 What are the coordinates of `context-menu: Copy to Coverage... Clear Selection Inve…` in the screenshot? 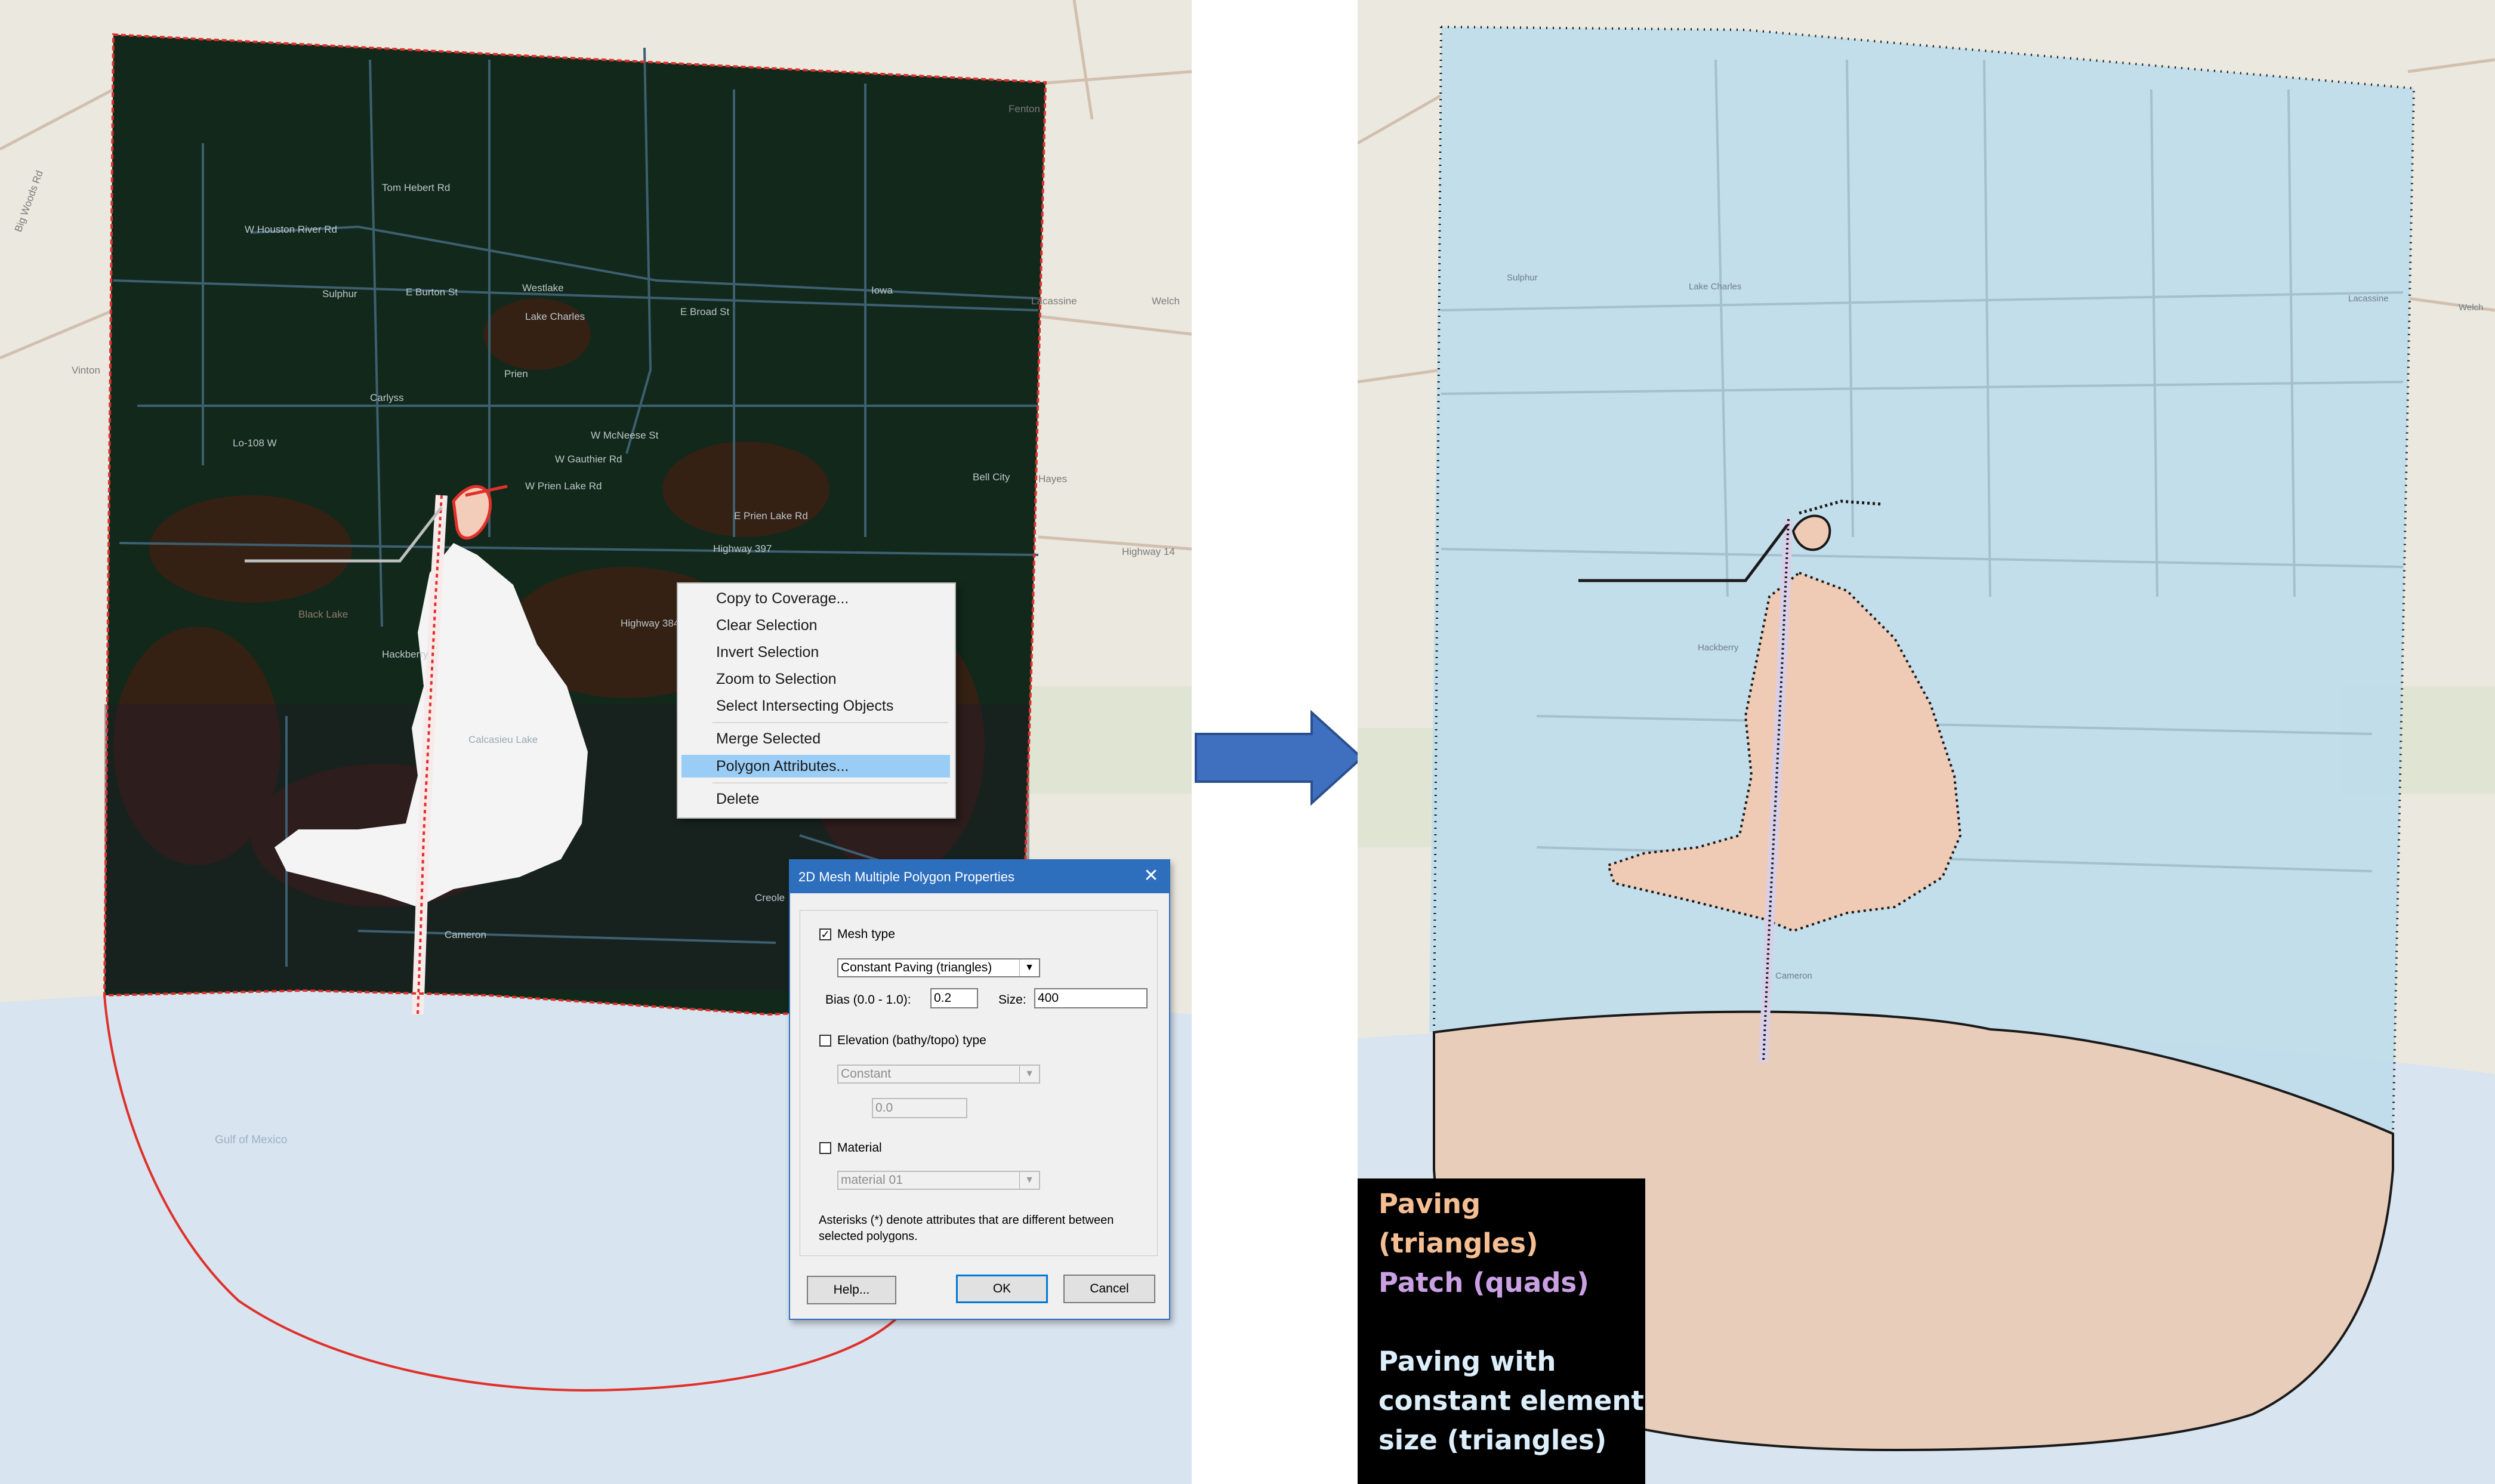 It's located at (816, 701).